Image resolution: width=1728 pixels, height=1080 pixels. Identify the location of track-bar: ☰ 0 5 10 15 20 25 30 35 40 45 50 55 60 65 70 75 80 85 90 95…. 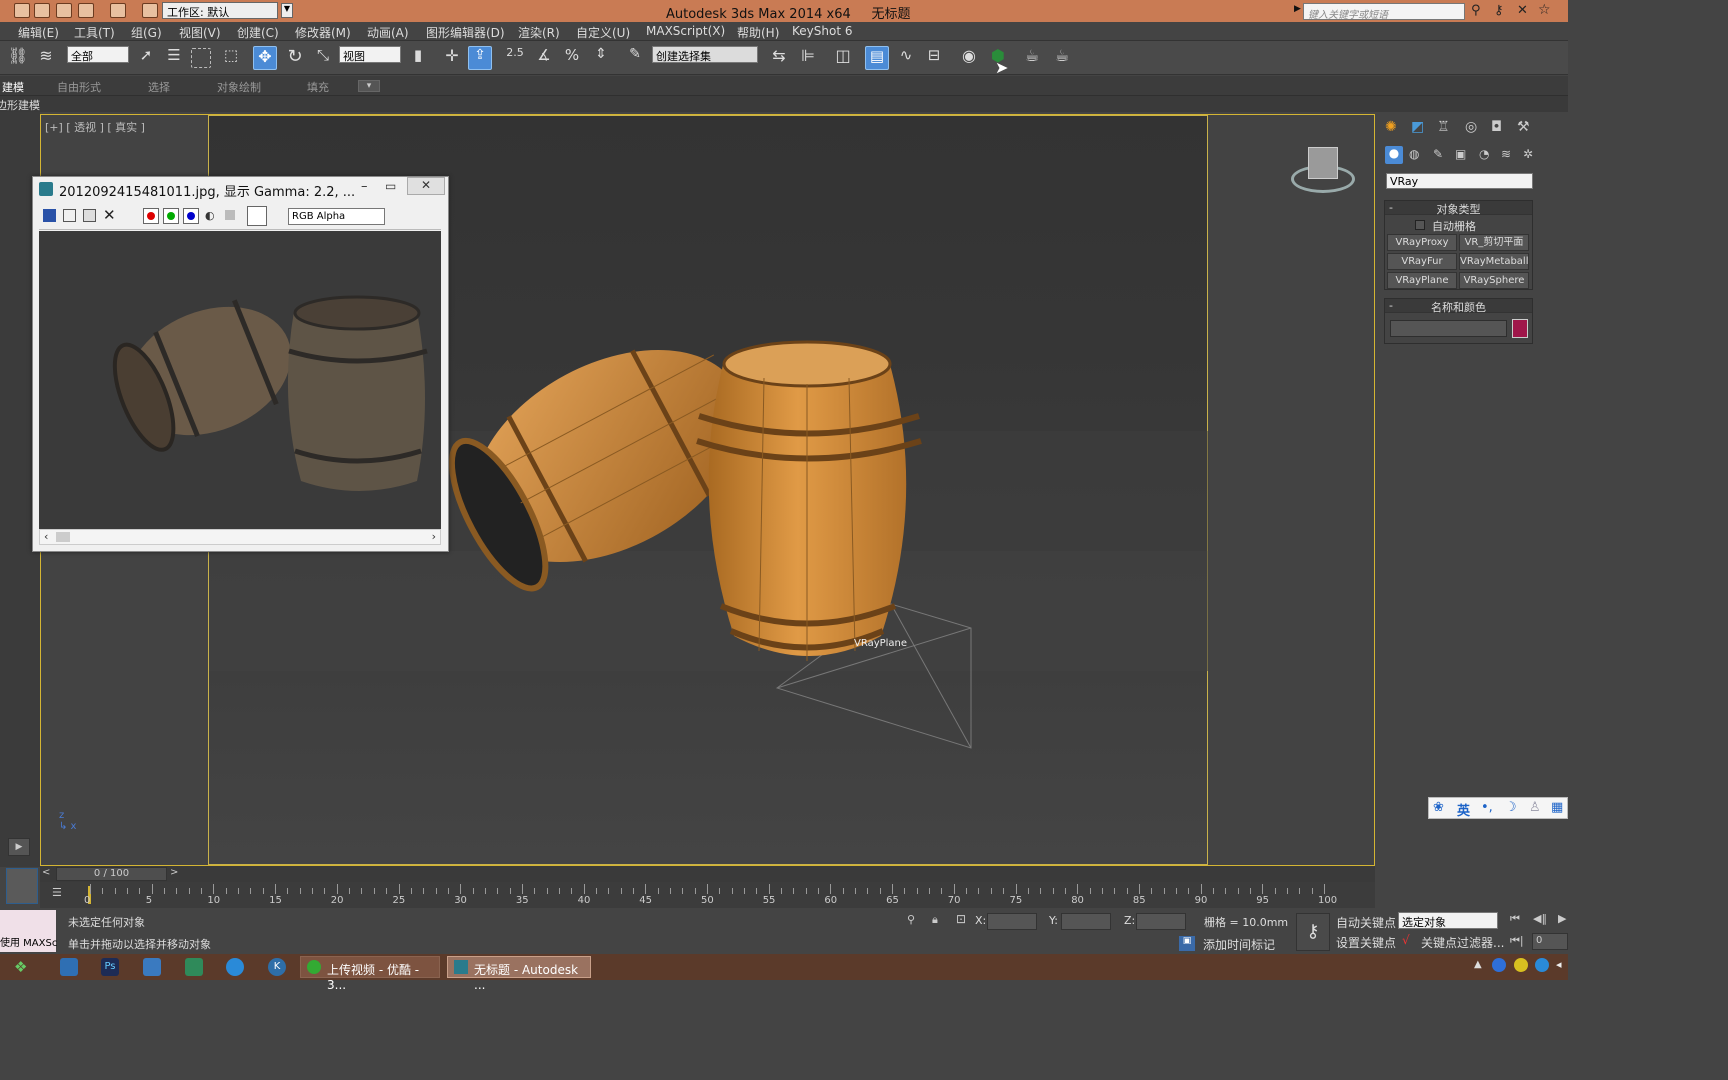
(707, 895).